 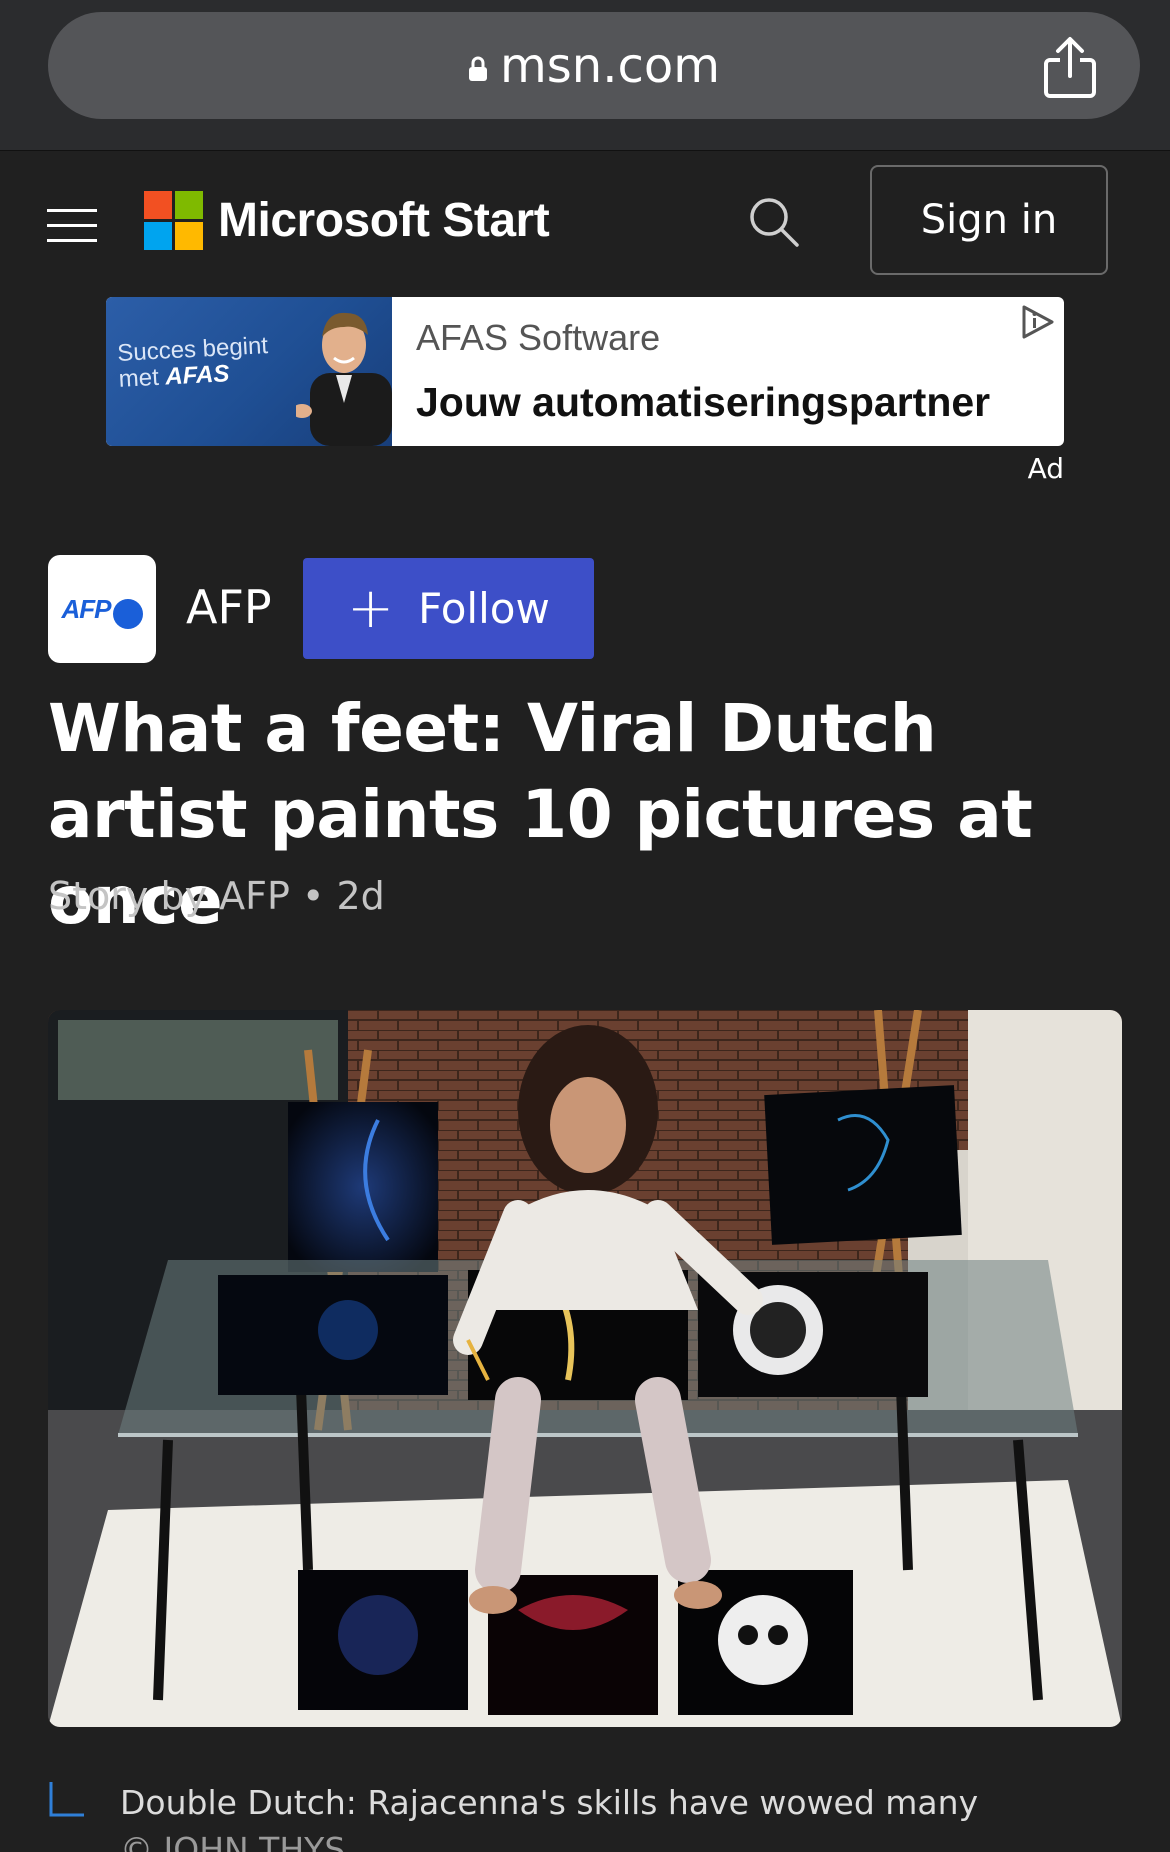 I want to click on address-bar: msn.com, so click(x=594, y=65).